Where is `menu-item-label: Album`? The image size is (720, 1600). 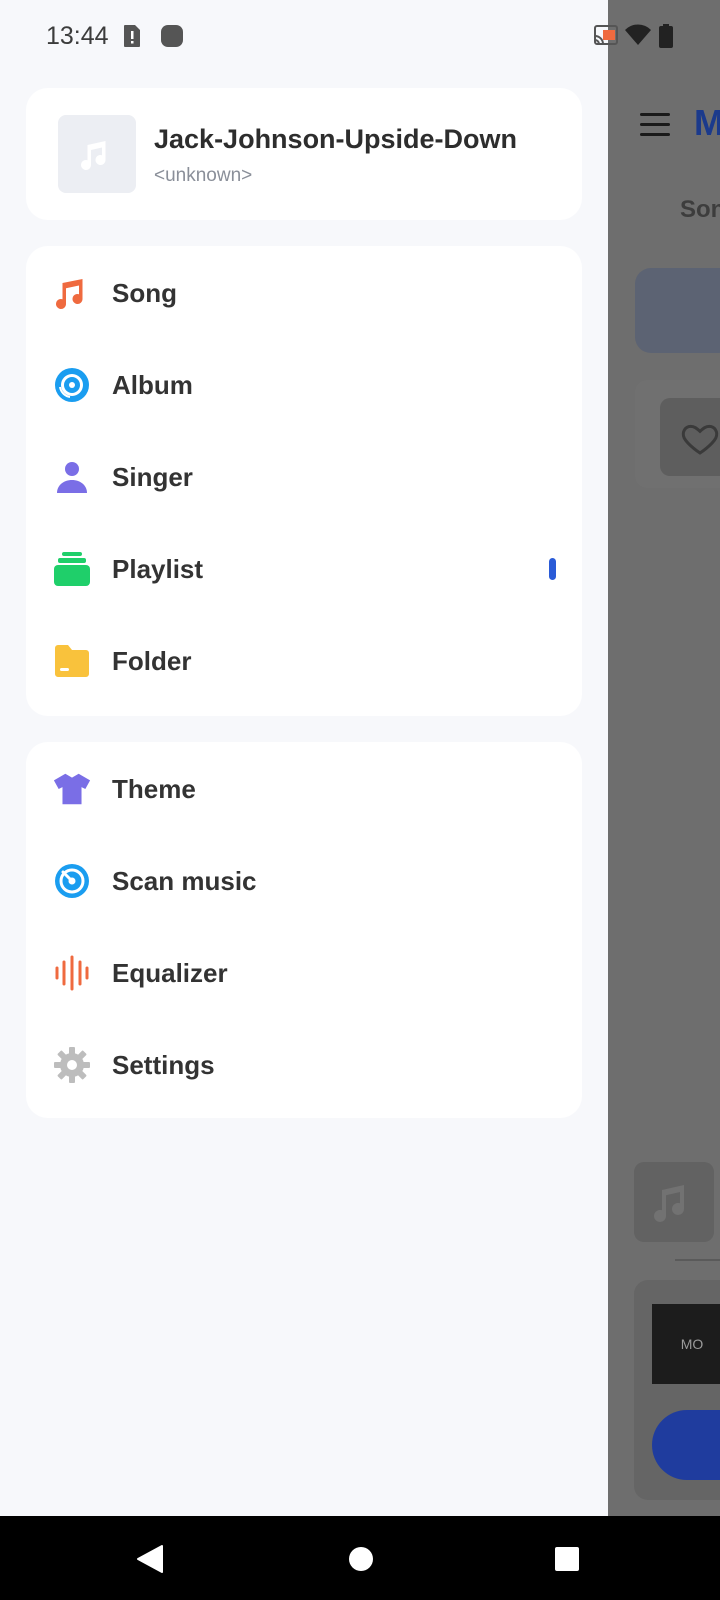 menu-item-label: Album is located at coordinates (152, 384).